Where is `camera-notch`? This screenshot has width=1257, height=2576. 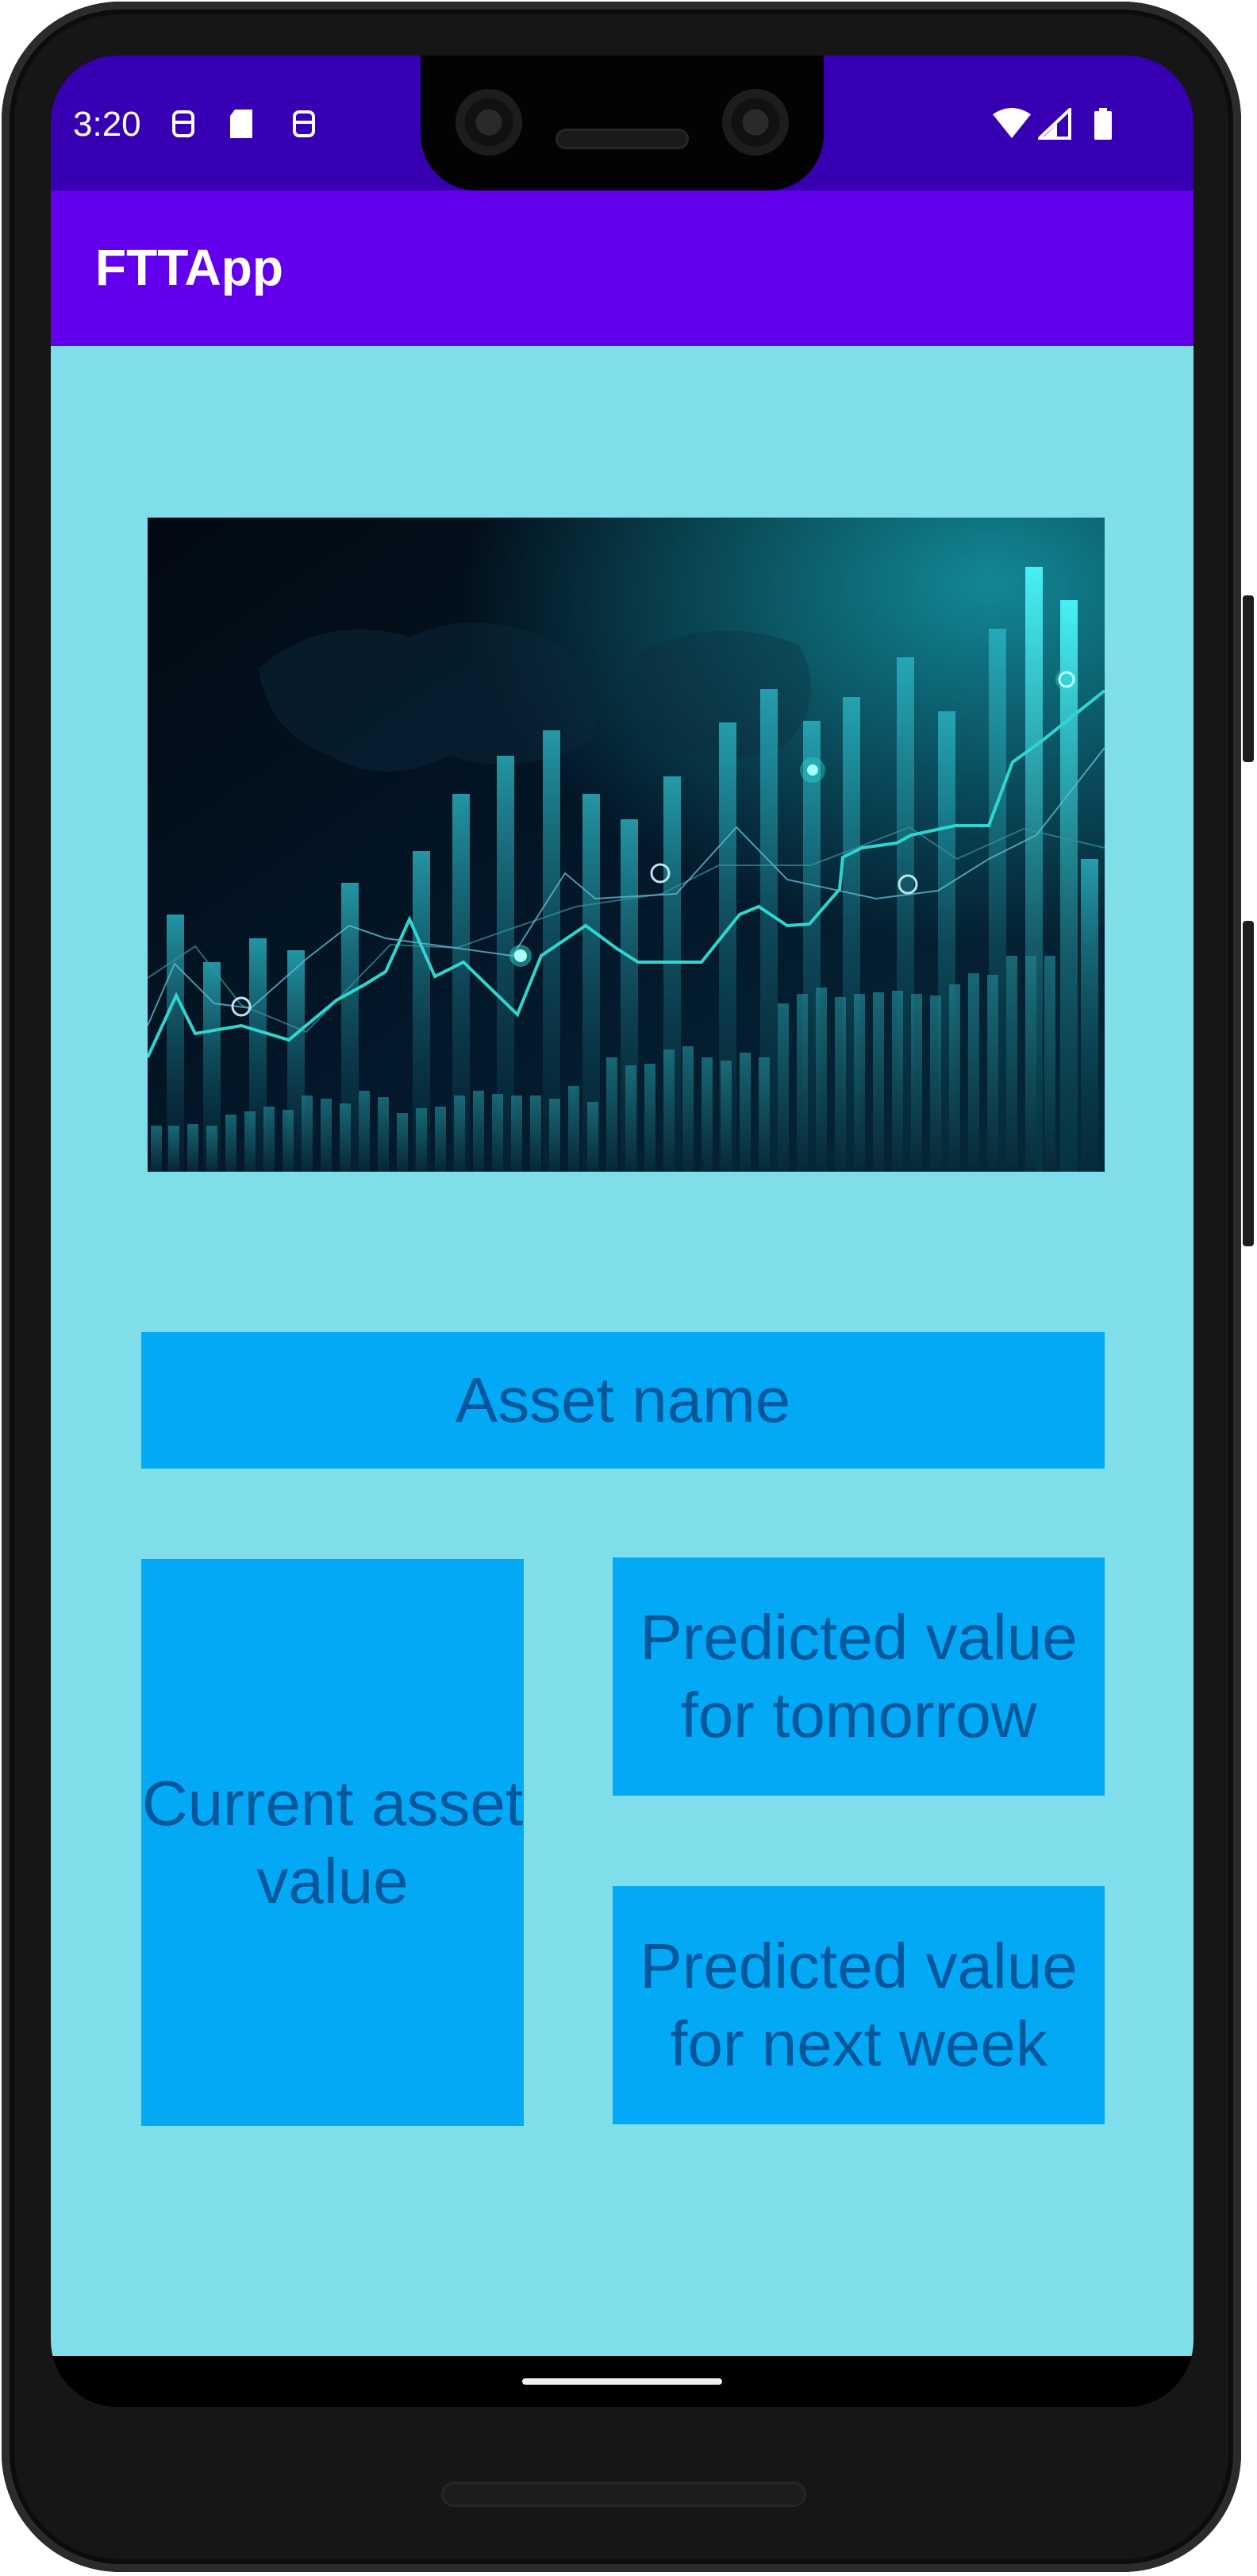
camera-notch is located at coordinates (622, 123).